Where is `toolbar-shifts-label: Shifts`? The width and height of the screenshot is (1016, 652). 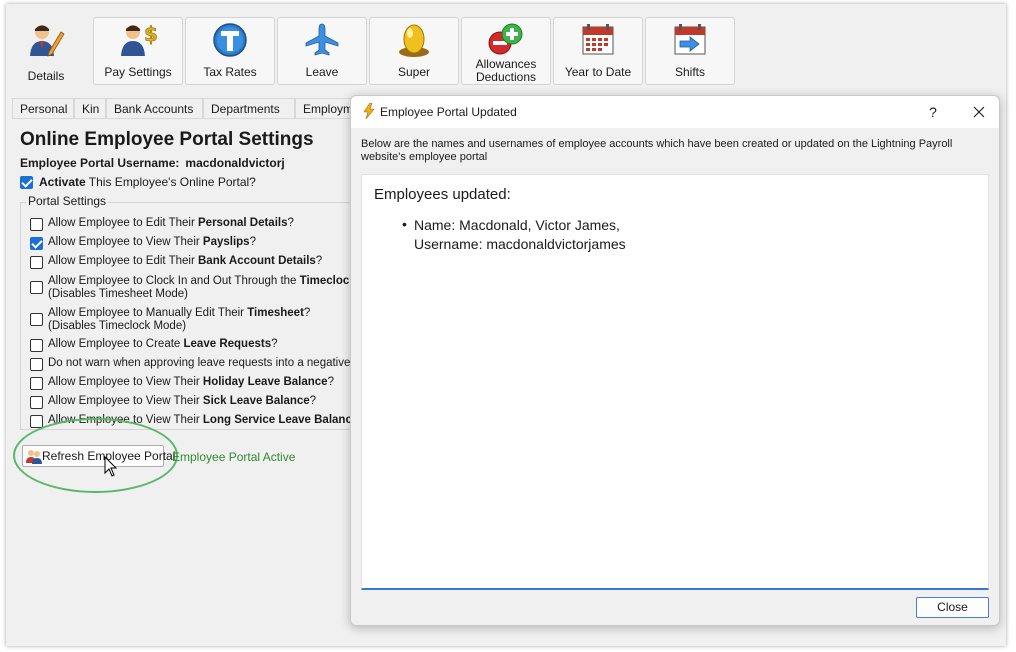
toolbar-shifts-label: Shifts is located at coordinates (689, 72).